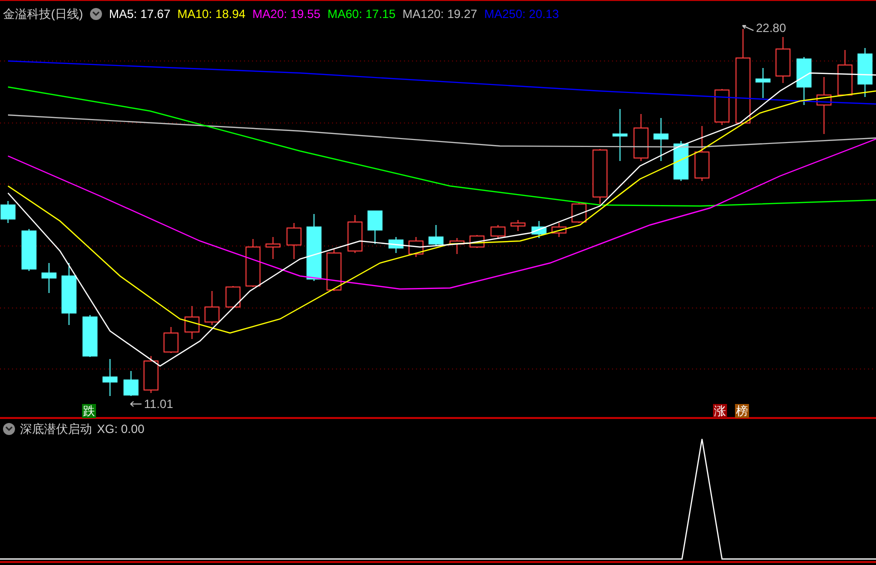  What do you see at coordinates (361, 14) in the screenshot?
I see `moving-average-label: MA60: 17.15` at bounding box center [361, 14].